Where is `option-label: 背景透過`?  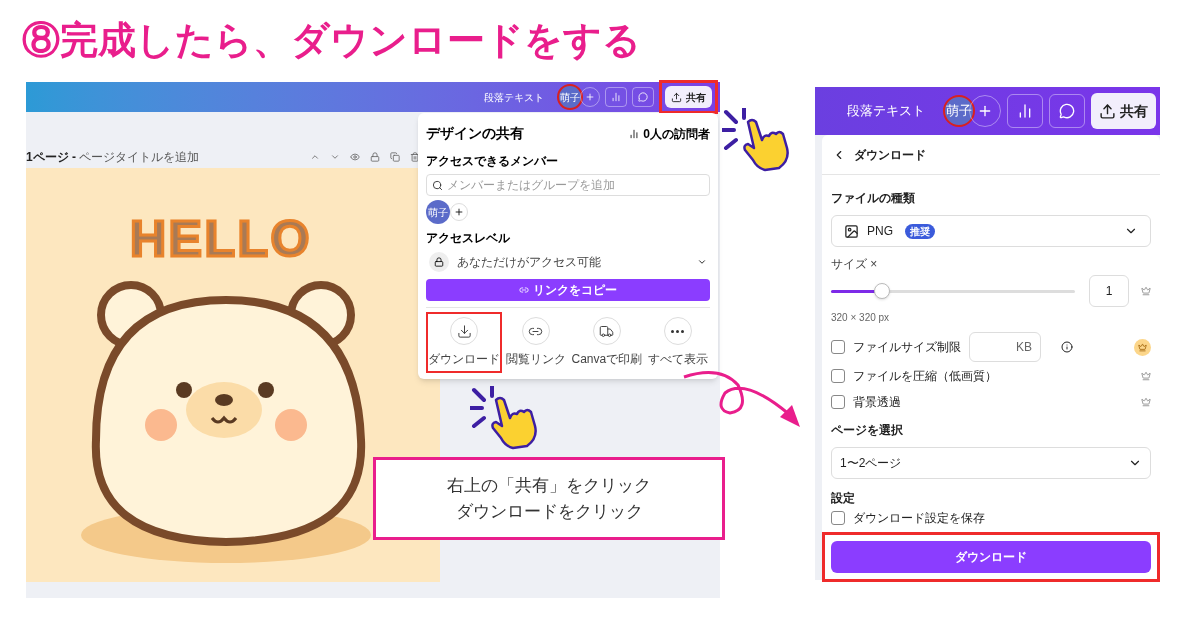 option-label: 背景透過 is located at coordinates (877, 402).